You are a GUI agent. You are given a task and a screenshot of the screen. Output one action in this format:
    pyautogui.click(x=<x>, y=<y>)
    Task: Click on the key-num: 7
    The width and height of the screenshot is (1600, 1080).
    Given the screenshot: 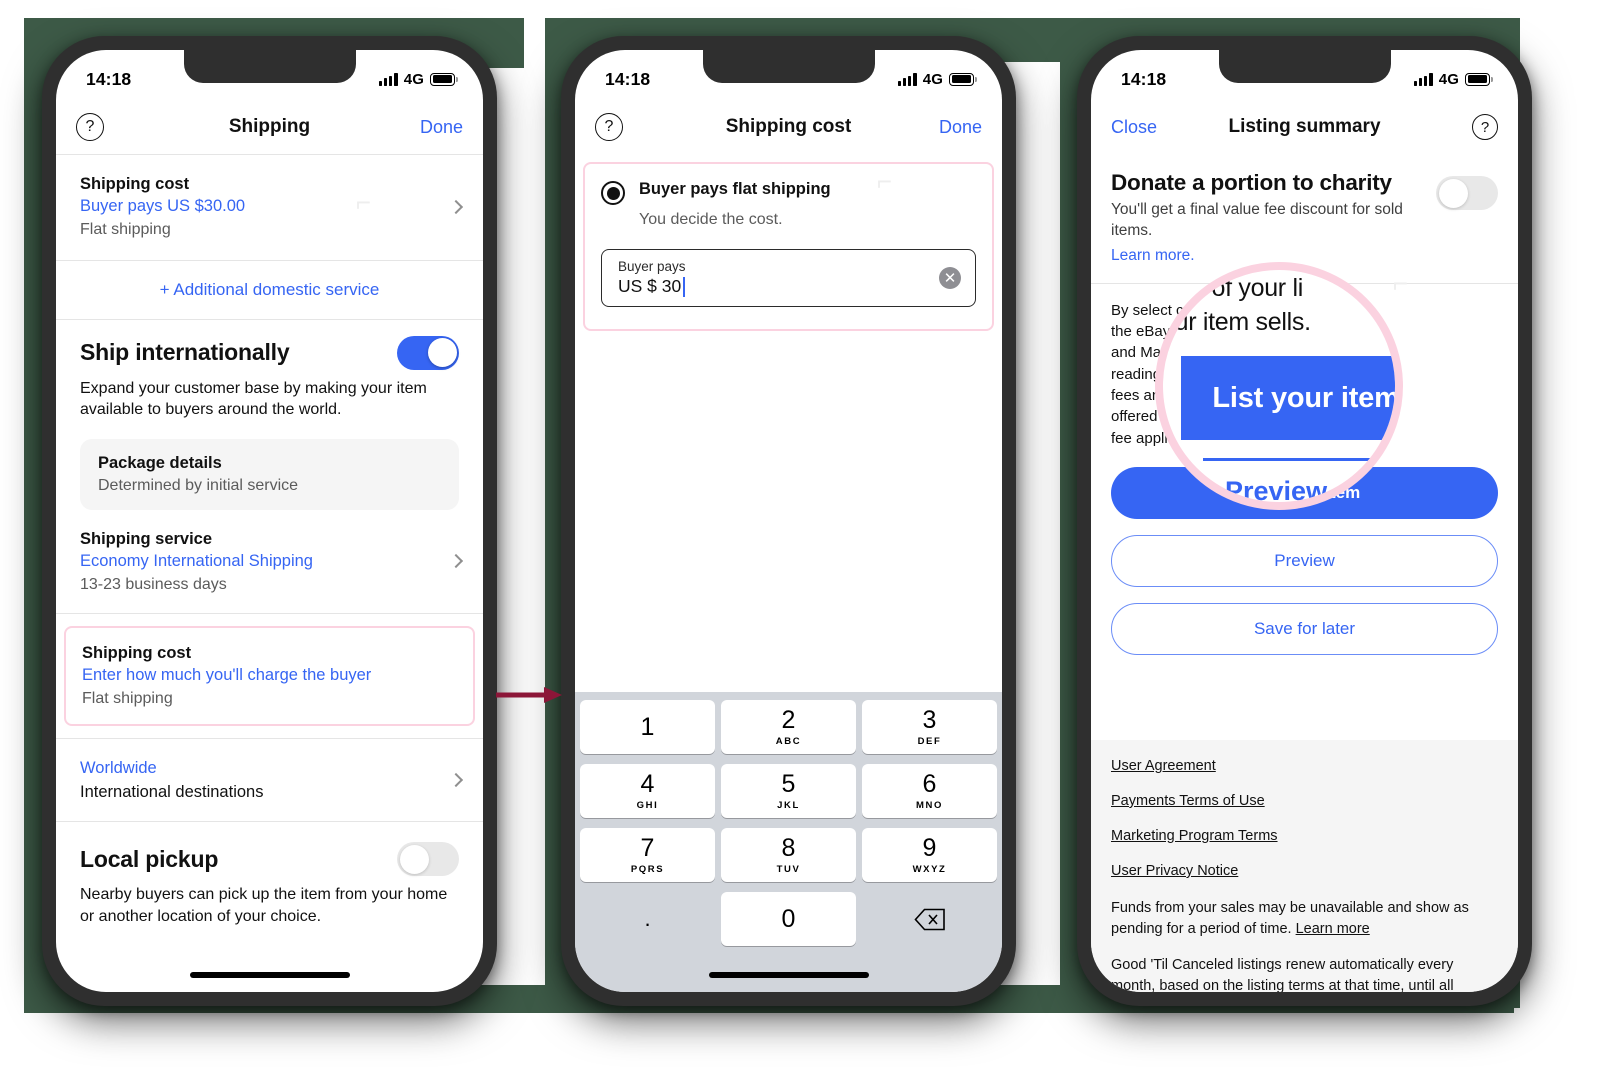 What is the action you would take?
    pyautogui.click(x=647, y=847)
    